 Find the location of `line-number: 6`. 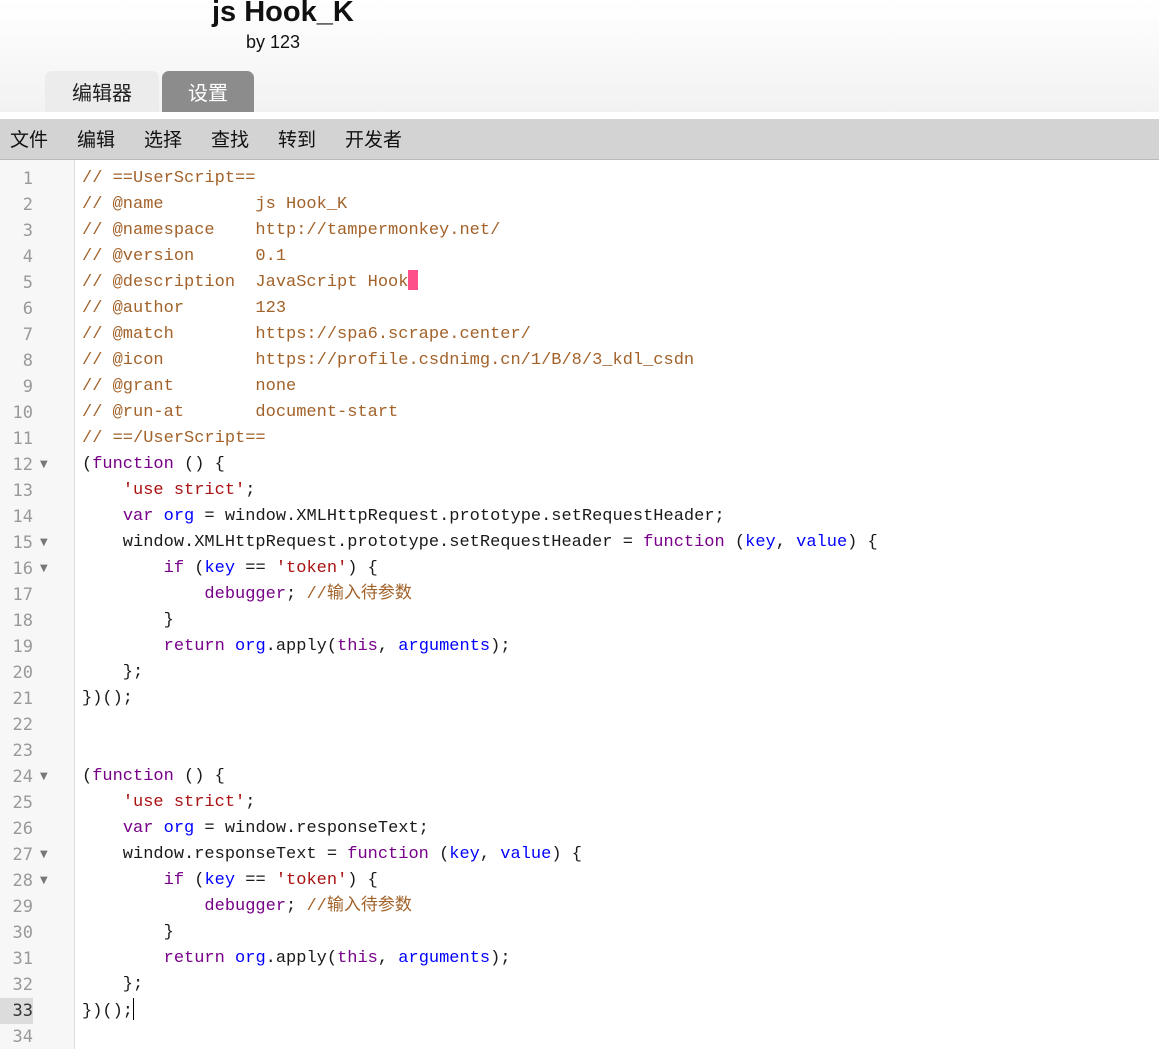

line-number: 6 is located at coordinates (27, 309).